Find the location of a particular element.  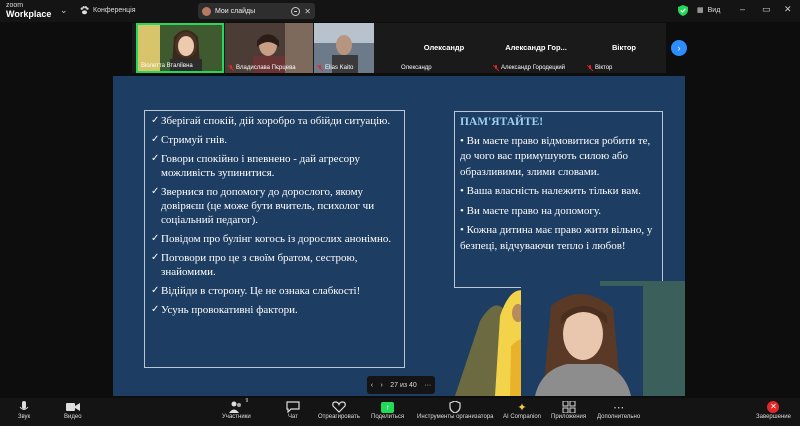

react-button: Отреагировать is located at coordinates (339, 410).